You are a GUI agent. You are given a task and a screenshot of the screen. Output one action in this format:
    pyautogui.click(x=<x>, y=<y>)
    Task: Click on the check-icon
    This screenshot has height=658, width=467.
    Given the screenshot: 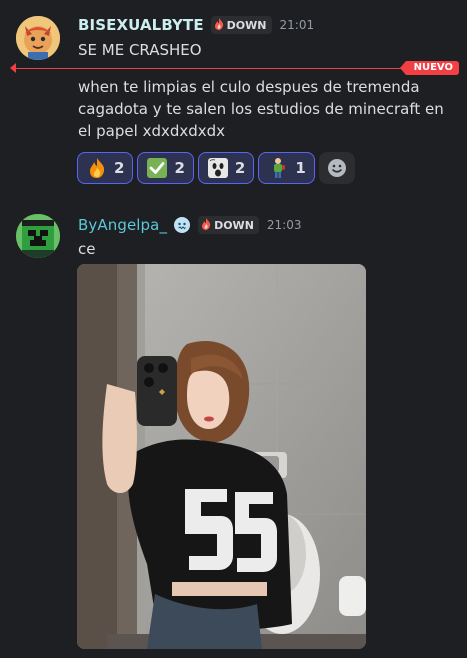 What is the action you would take?
    pyautogui.click(x=157, y=168)
    